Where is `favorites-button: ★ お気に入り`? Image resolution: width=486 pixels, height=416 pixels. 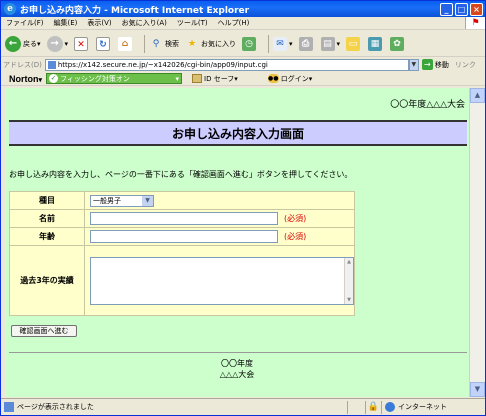 favorites-button: ★ お気に入り is located at coordinates (210, 44).